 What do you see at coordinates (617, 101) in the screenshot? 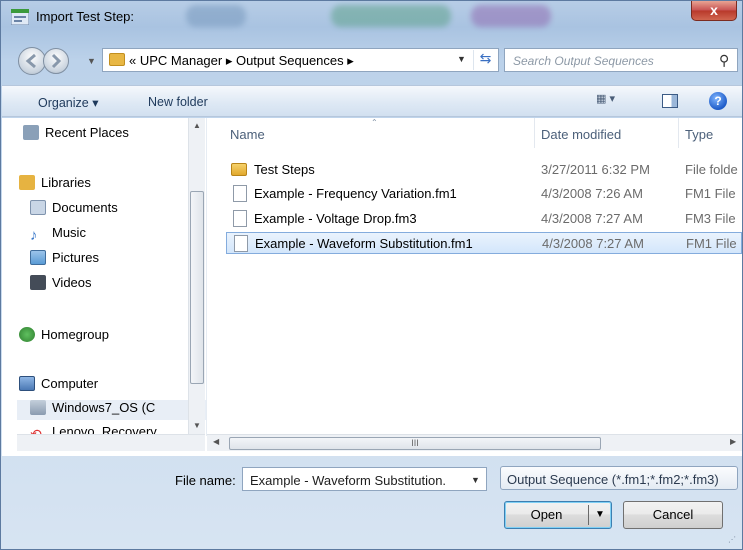
I see `change-view-button: ▦ ▾` at bounding box center [617, 101].